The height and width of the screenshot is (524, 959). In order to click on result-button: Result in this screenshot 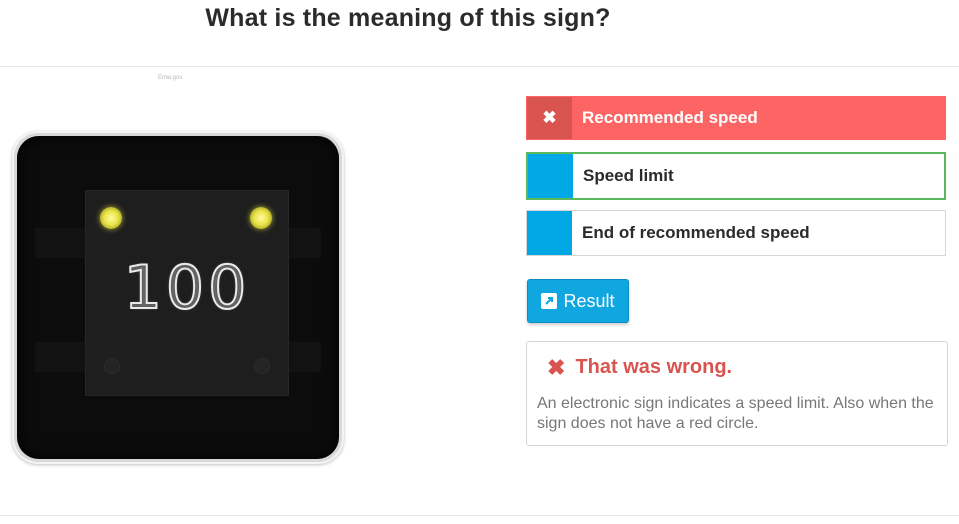, I will do `click(578, 301)`.